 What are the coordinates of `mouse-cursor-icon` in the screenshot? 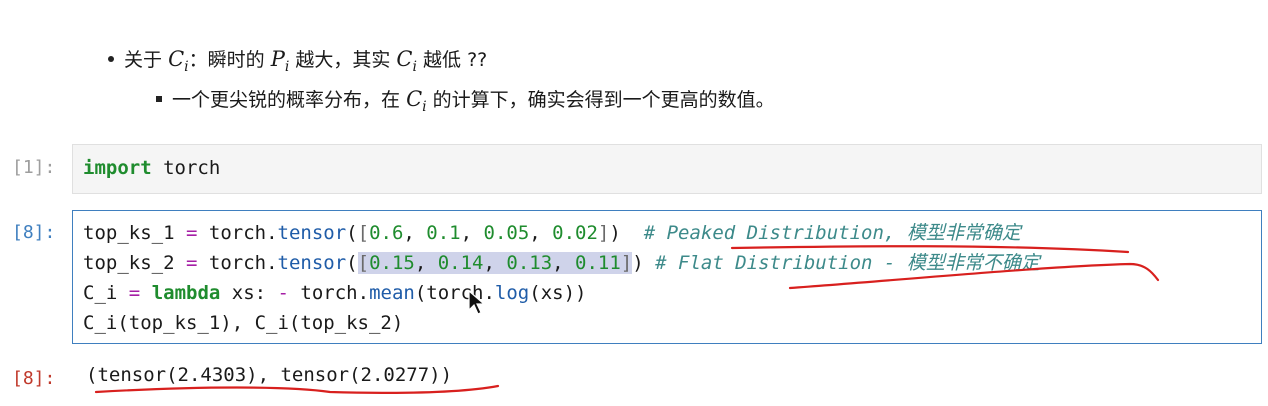 It's located at (477, 302).